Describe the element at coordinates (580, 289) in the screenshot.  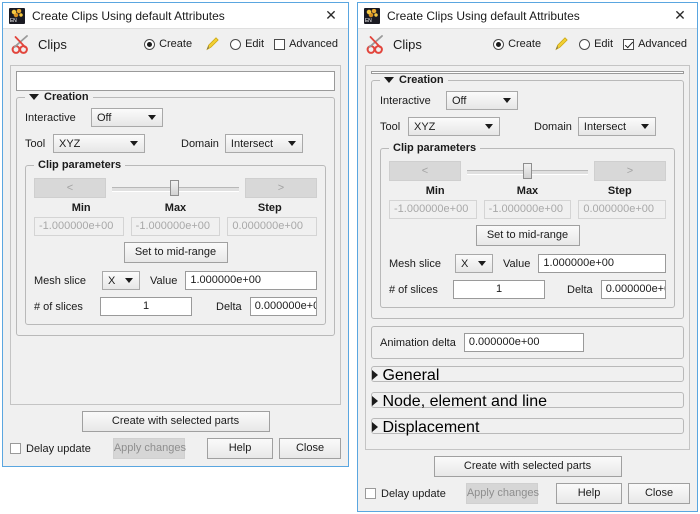
I see `delta-label: Delta` at that location.